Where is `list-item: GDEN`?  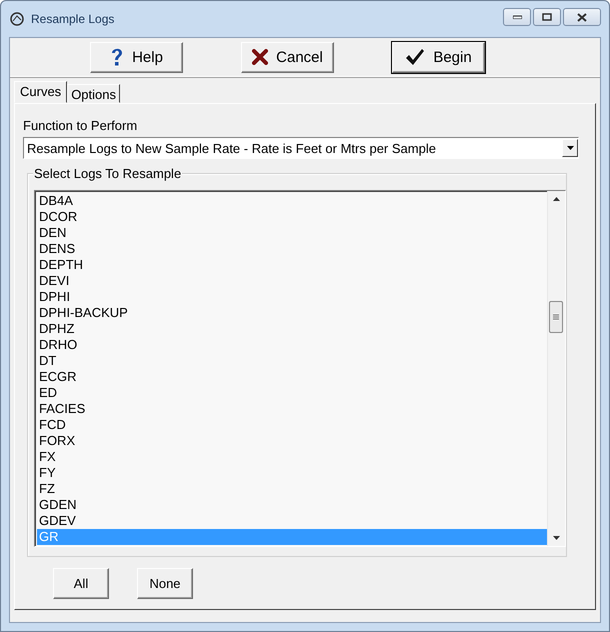
list-item: GDEN is located at coordinates (292, 505).